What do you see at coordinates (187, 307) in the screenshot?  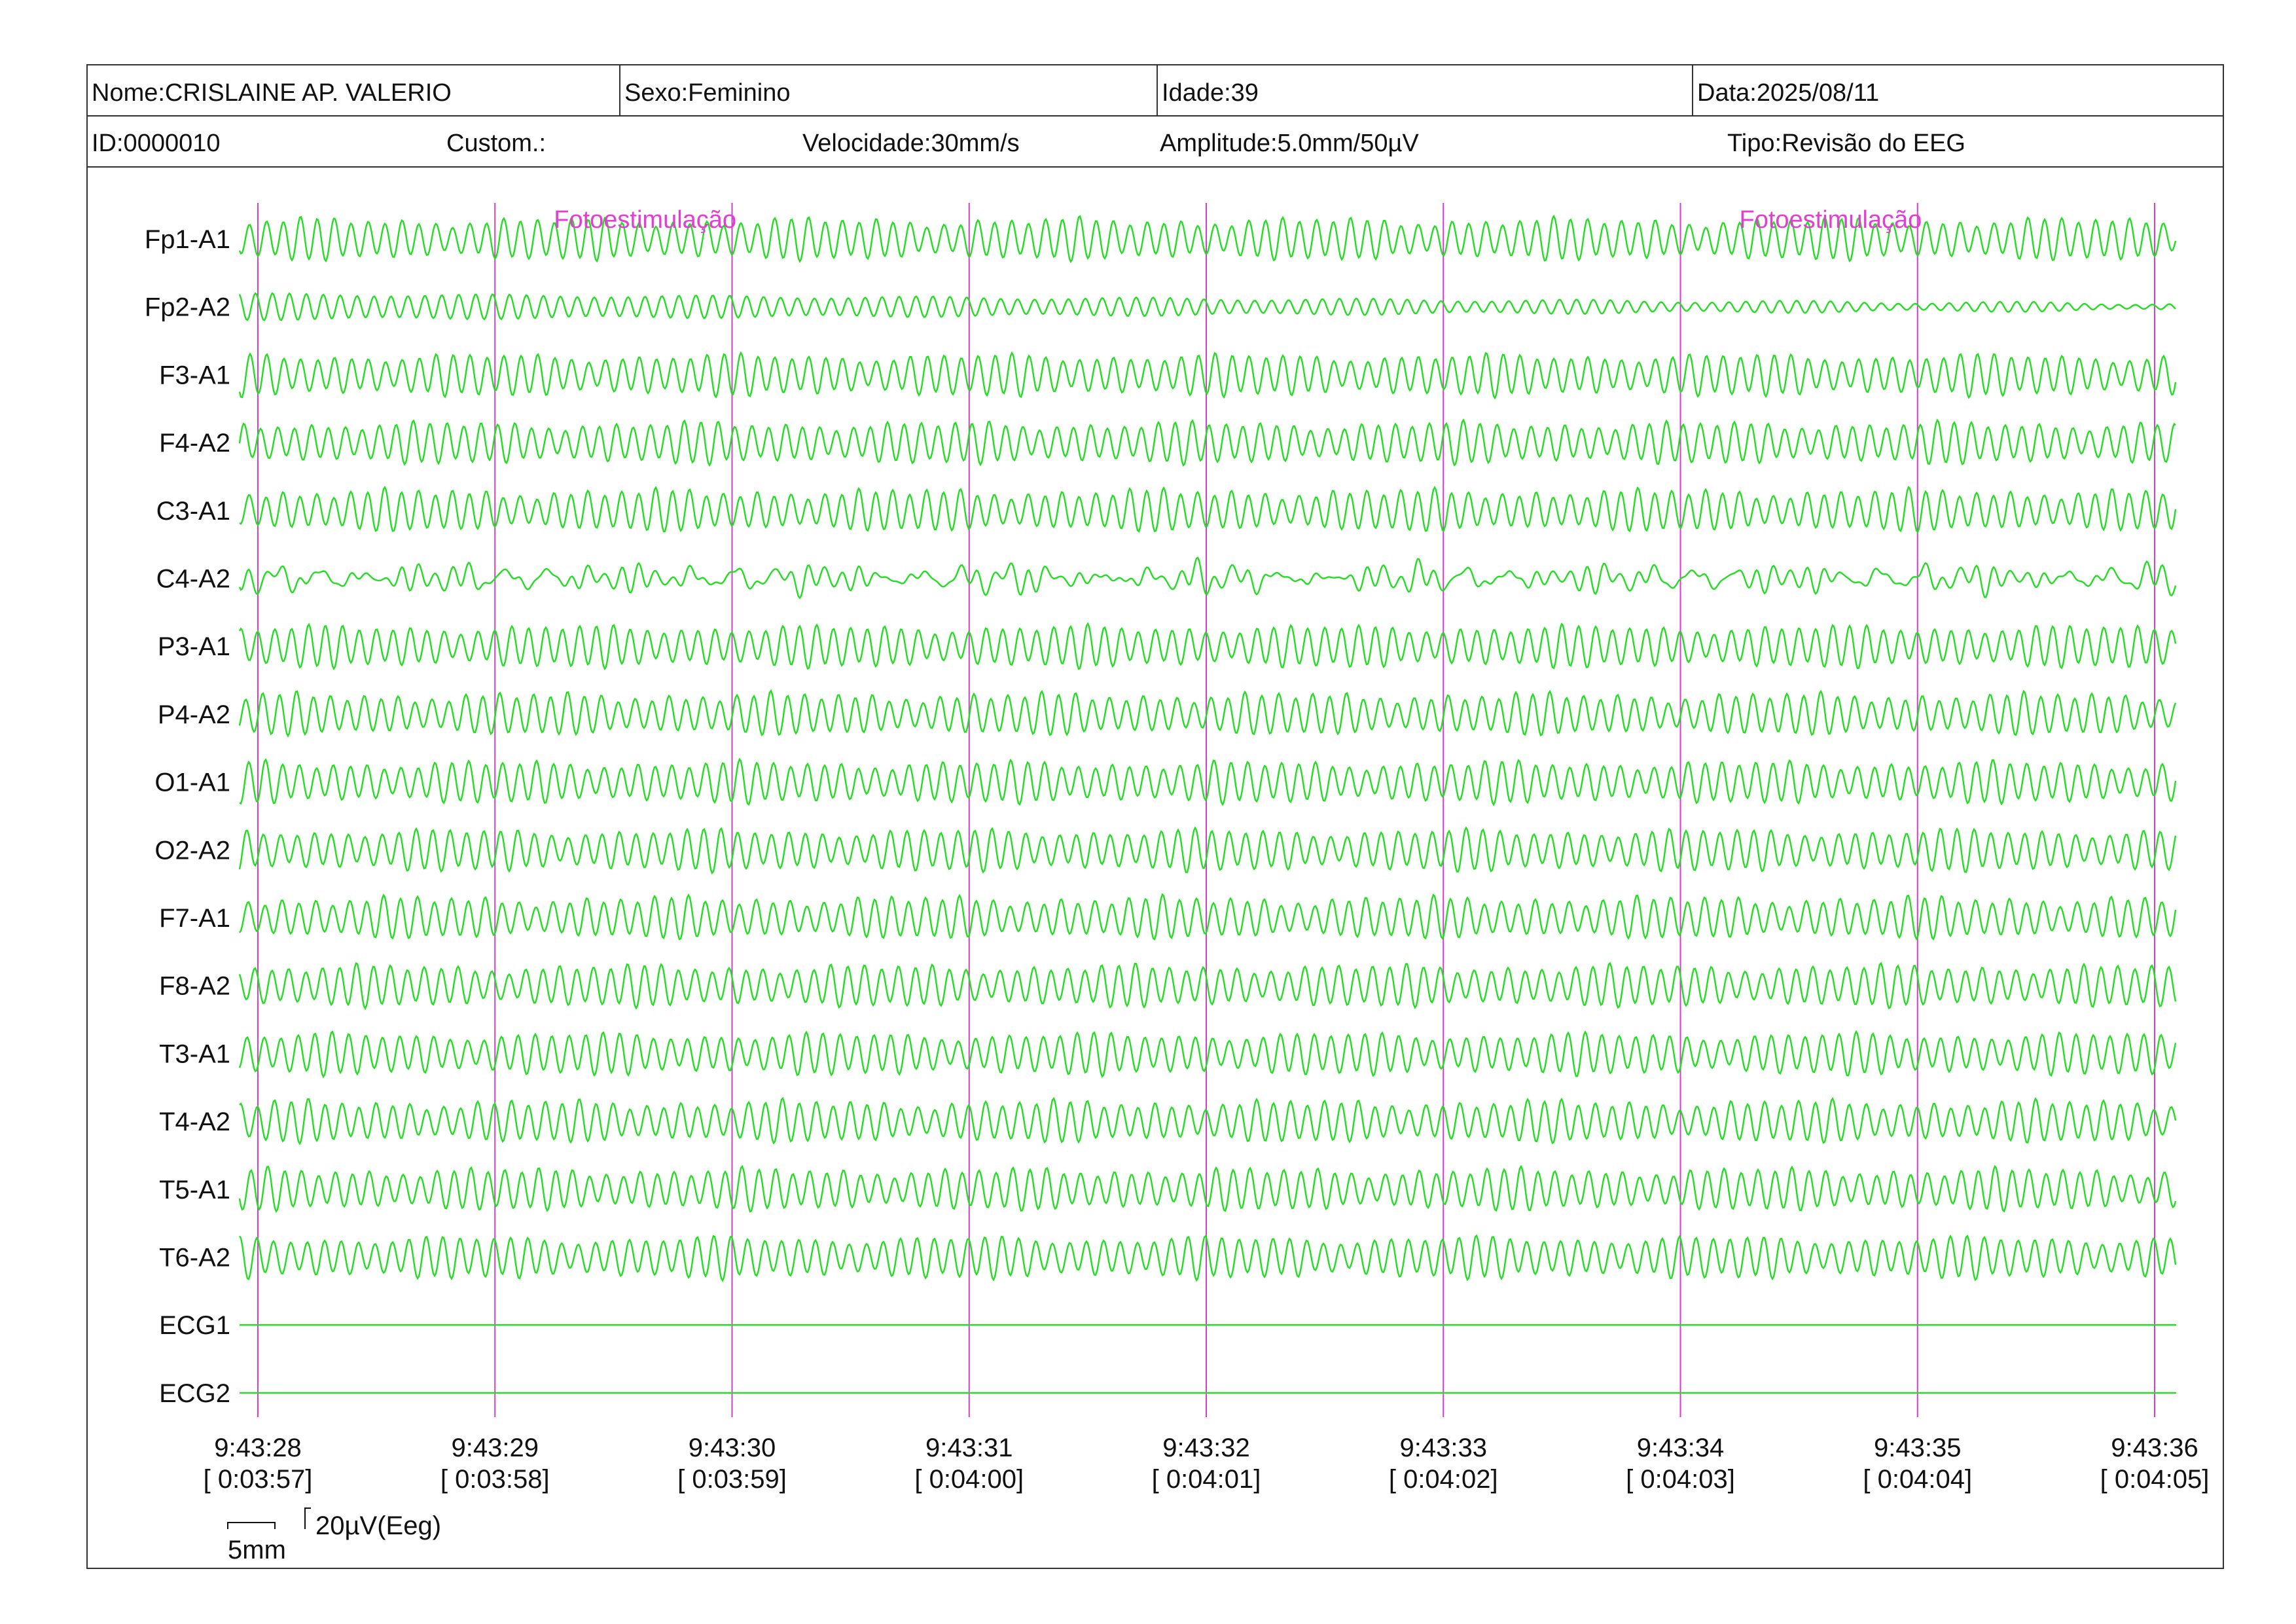 I see `channel-label: Fp2-A2` at bounding box center [187, 307].